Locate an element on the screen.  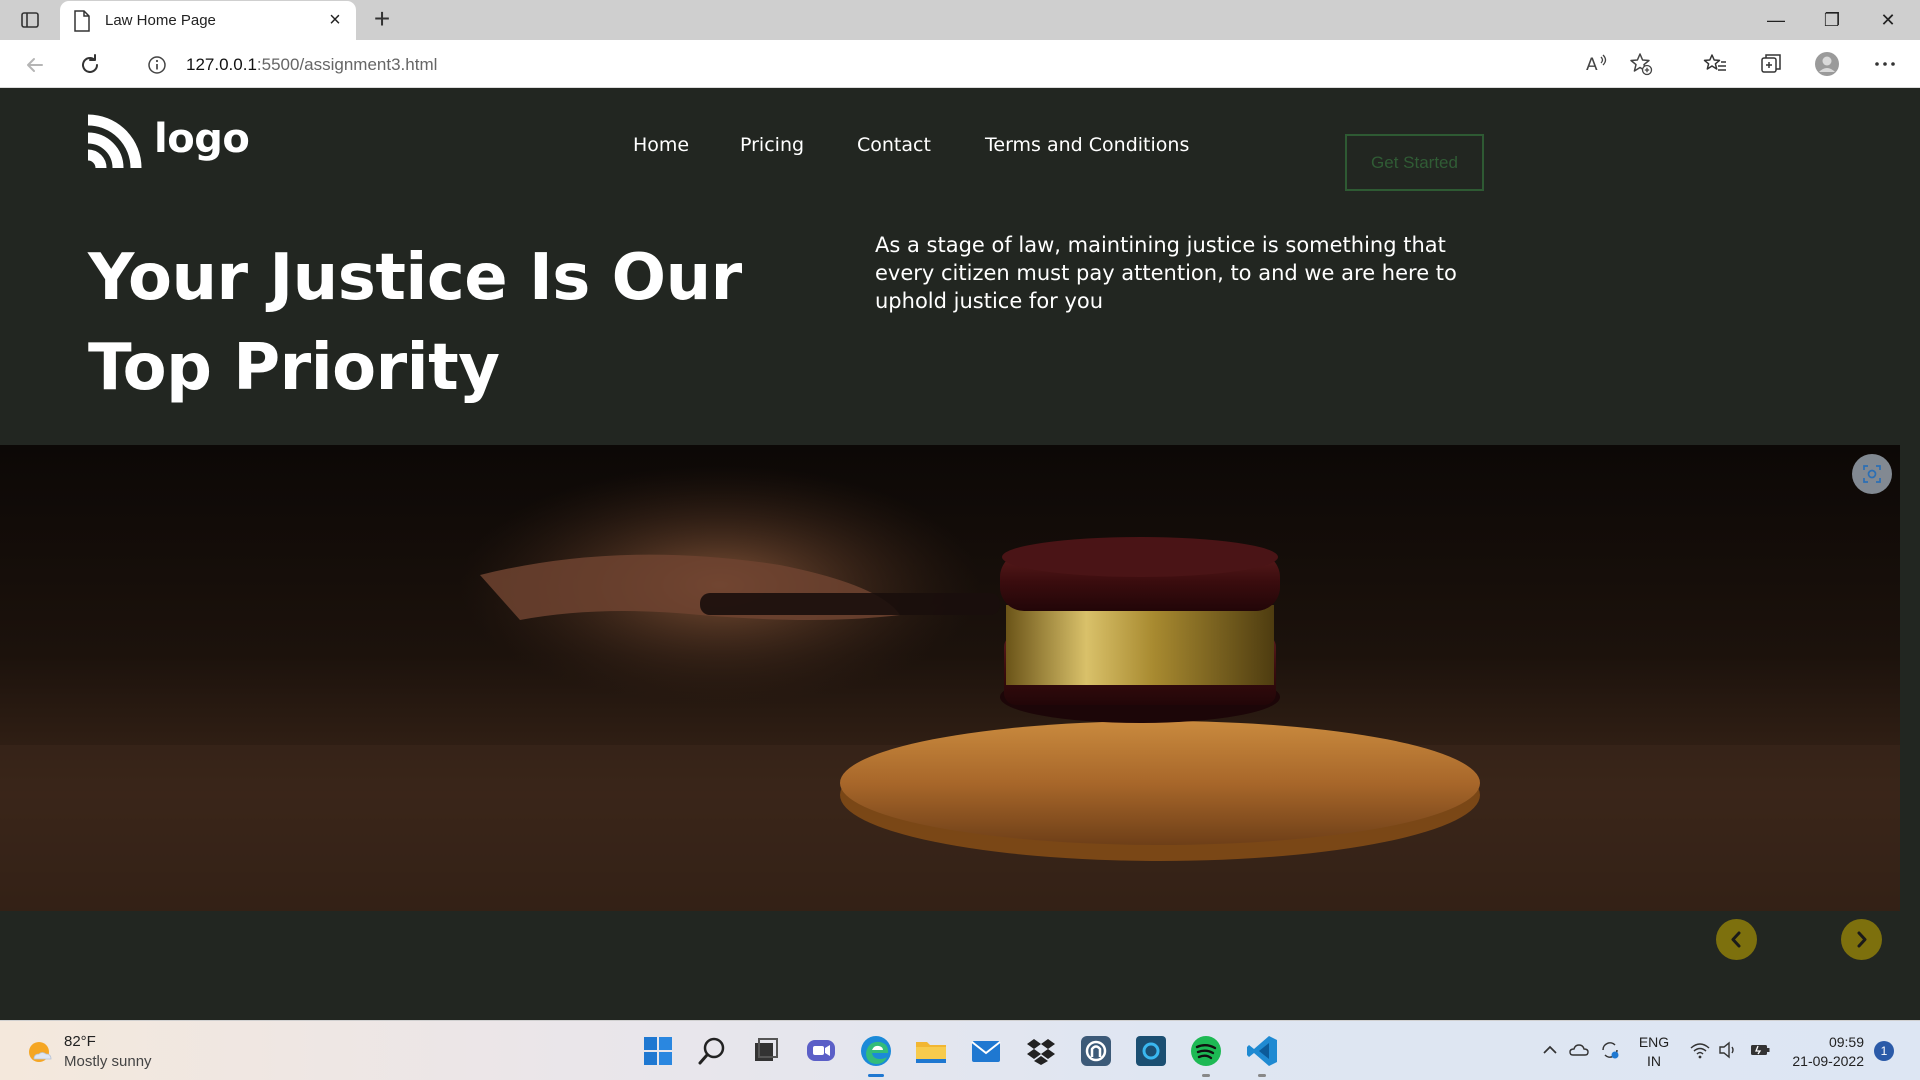
task-view-icon is located at coordinates (766, 1051).